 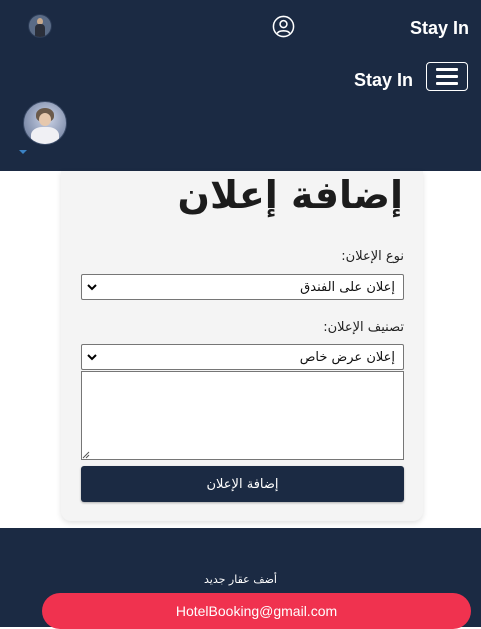 What do you see at coordinates (242, 357) in the screenshot?
I see `ad-category-select: إعلان عرض خاص` at bounding box center [242, 357].